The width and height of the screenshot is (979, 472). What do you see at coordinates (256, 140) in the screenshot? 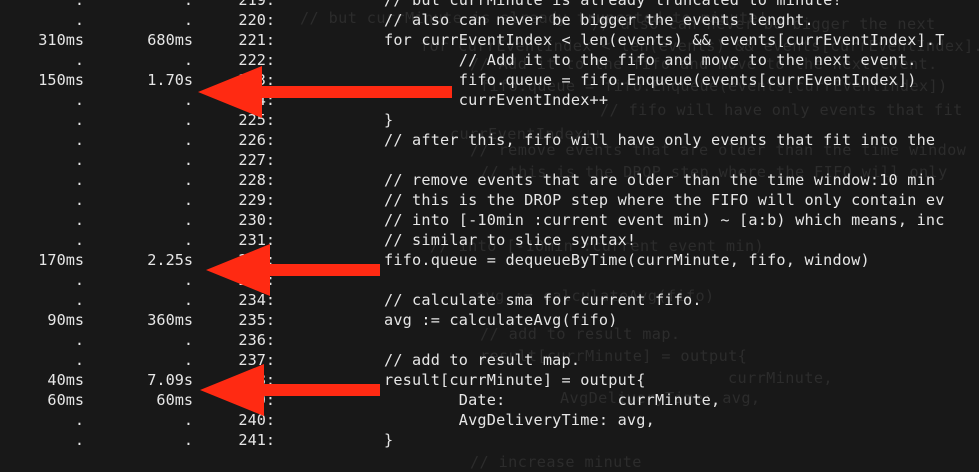
I see `line-number: 226:` at bounding box center [256, 140].